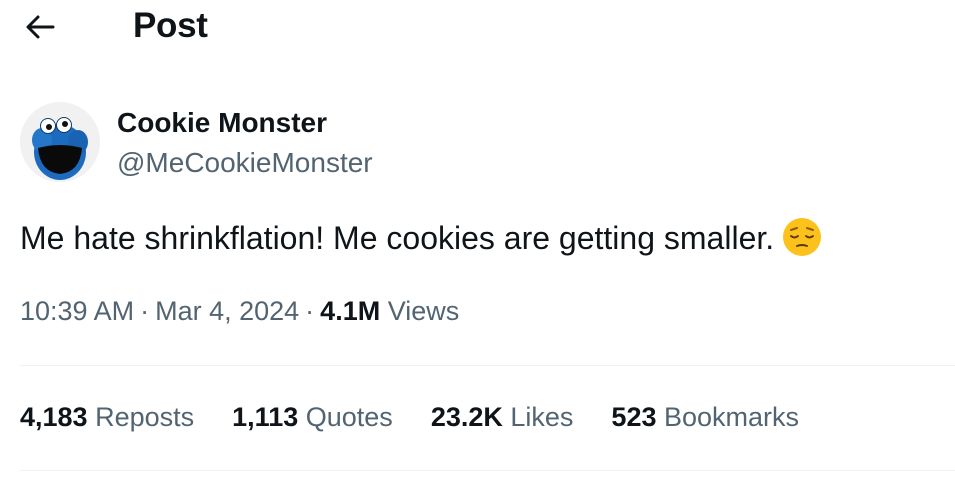 The width and height of the screenshot is (955, 487). I want to click on bookmarks-count: 523, so click(634, 417).